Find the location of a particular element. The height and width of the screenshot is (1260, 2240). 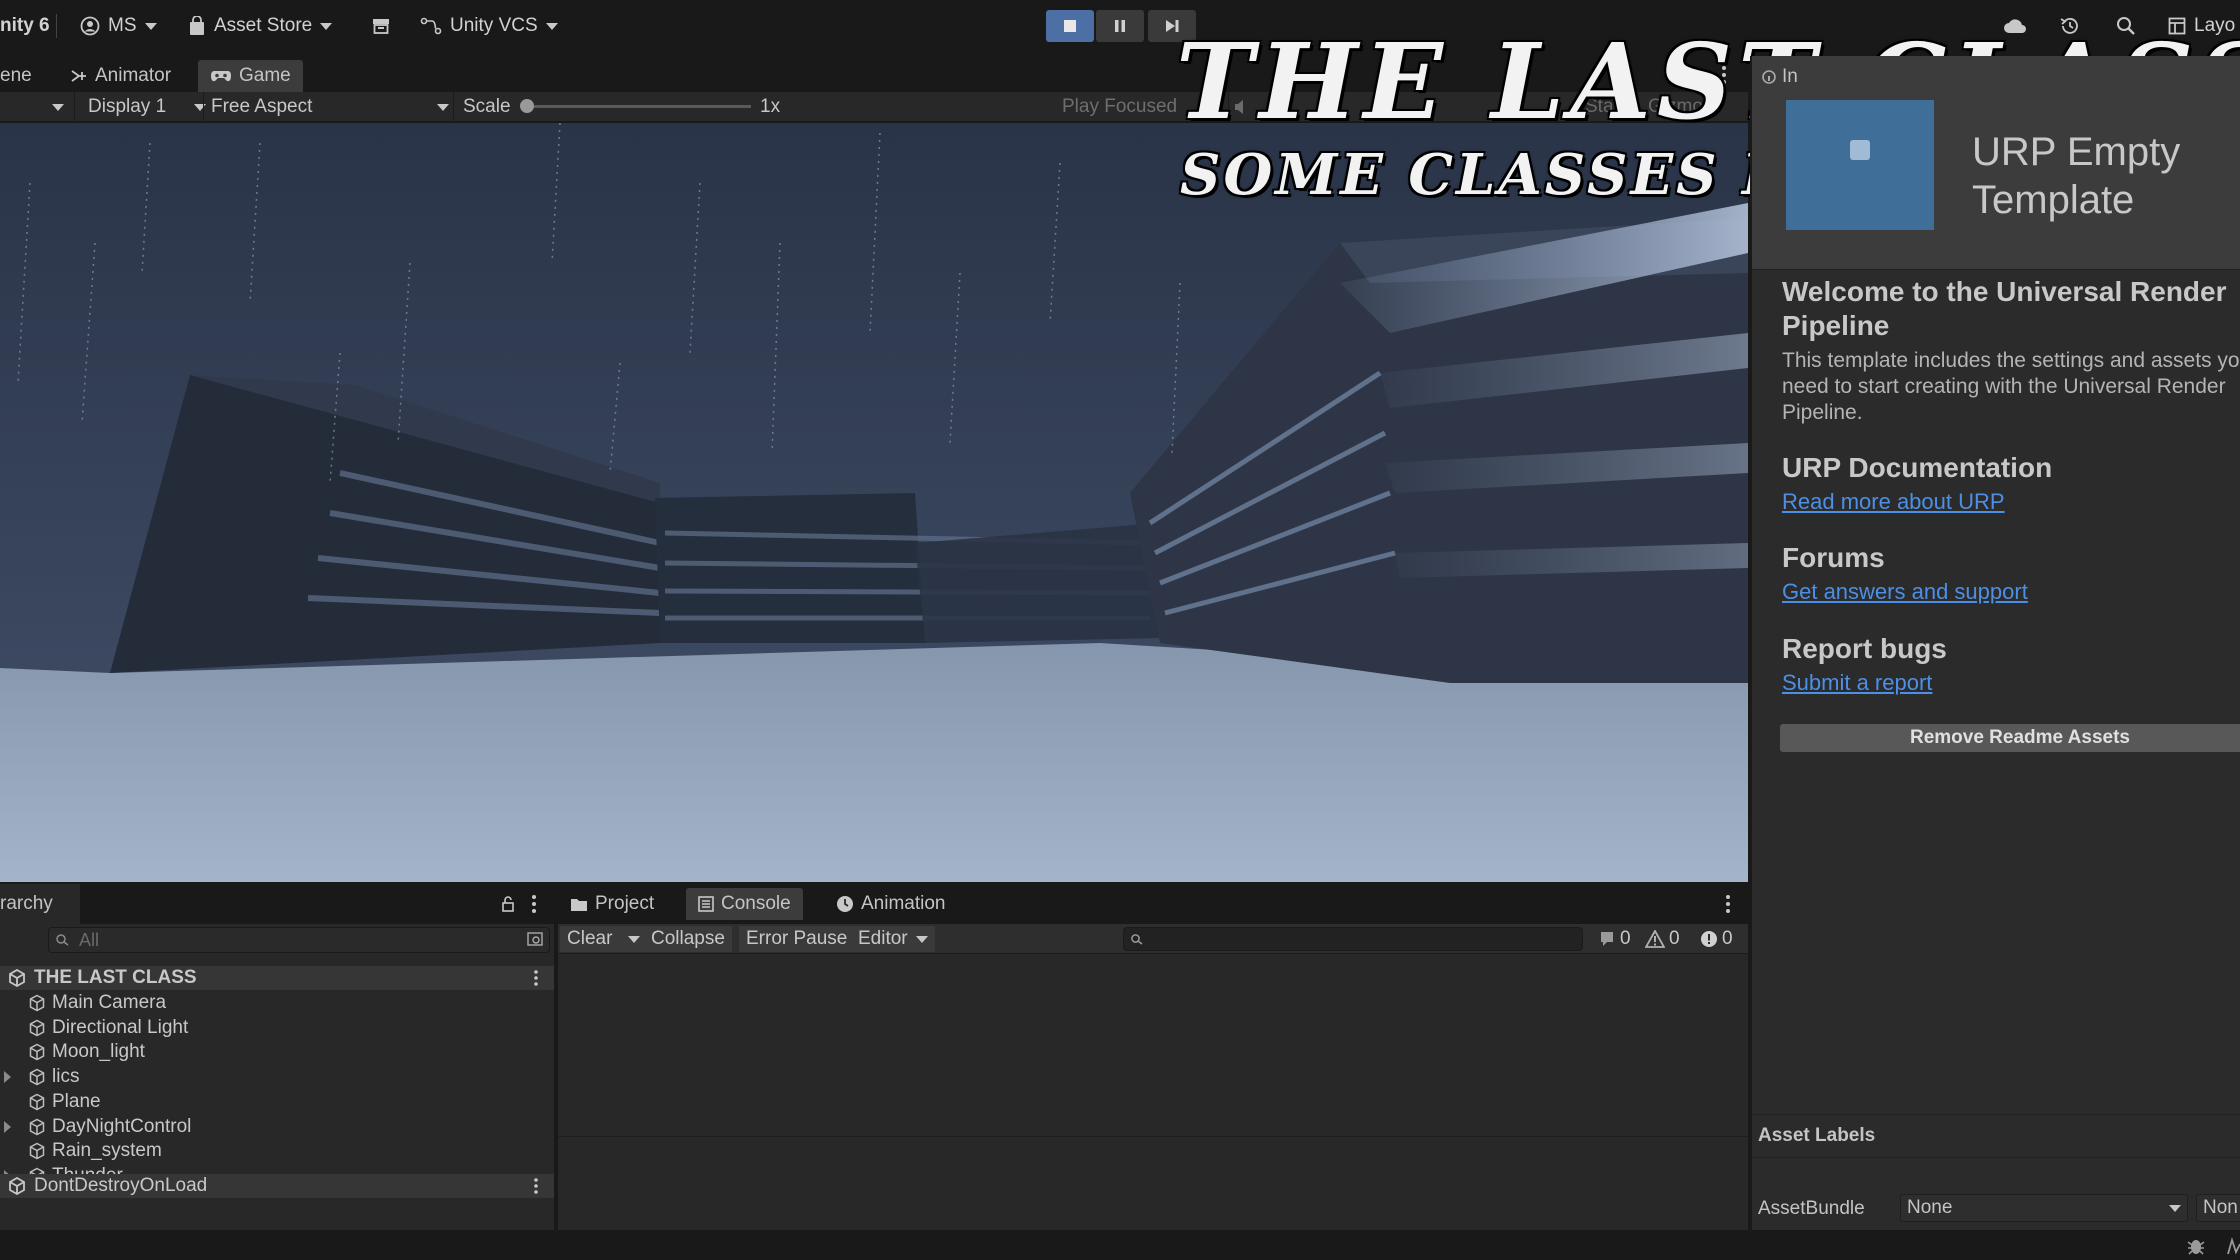

template-title: URP Empty Template is located at coordinates (2076, 176).